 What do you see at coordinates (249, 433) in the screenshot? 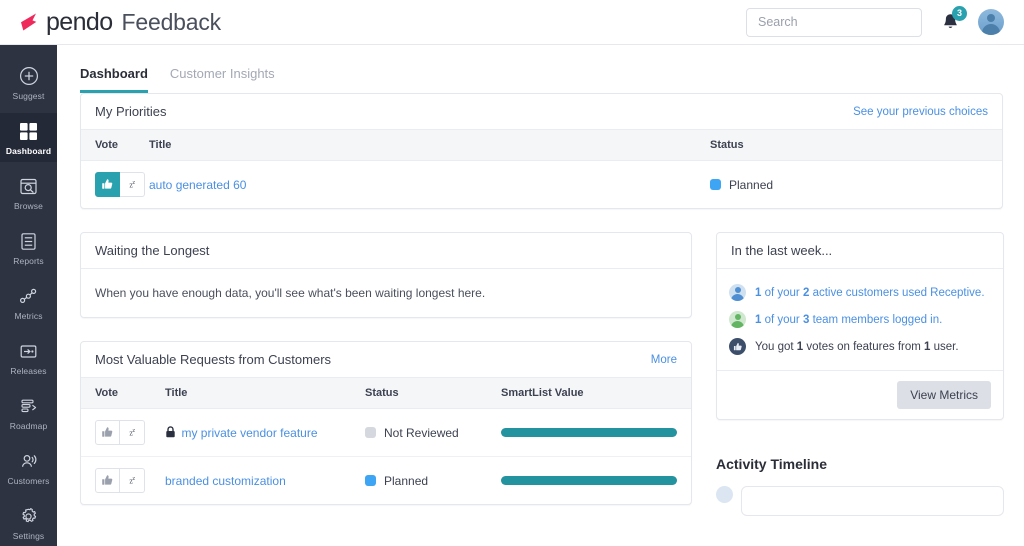
I see `request-title-link: my private vendor feature` at bounding box center [249, 433].